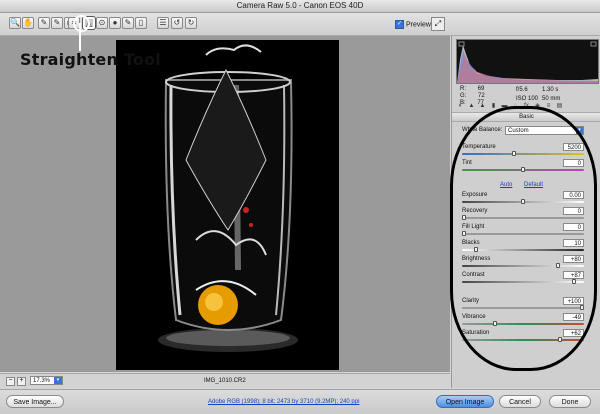 Image resolution: width=600 pixels, height=414 pixels. I want to click on zoom-in-button: +, so click(21, 381).